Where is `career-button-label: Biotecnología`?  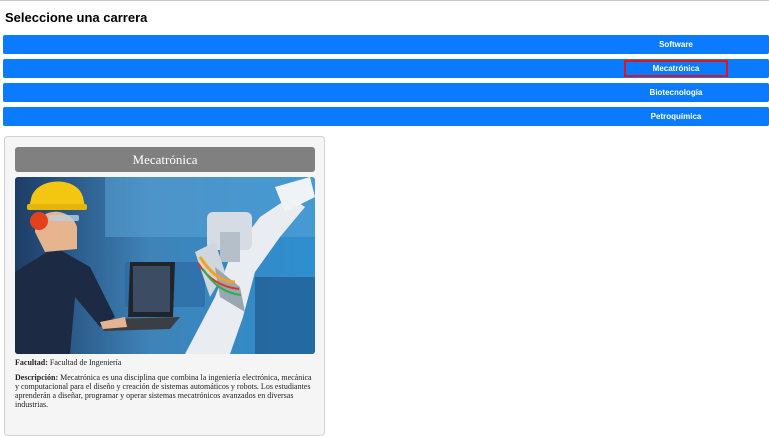
career-button-label: Biotecnología is located at coordinates (676, 92).